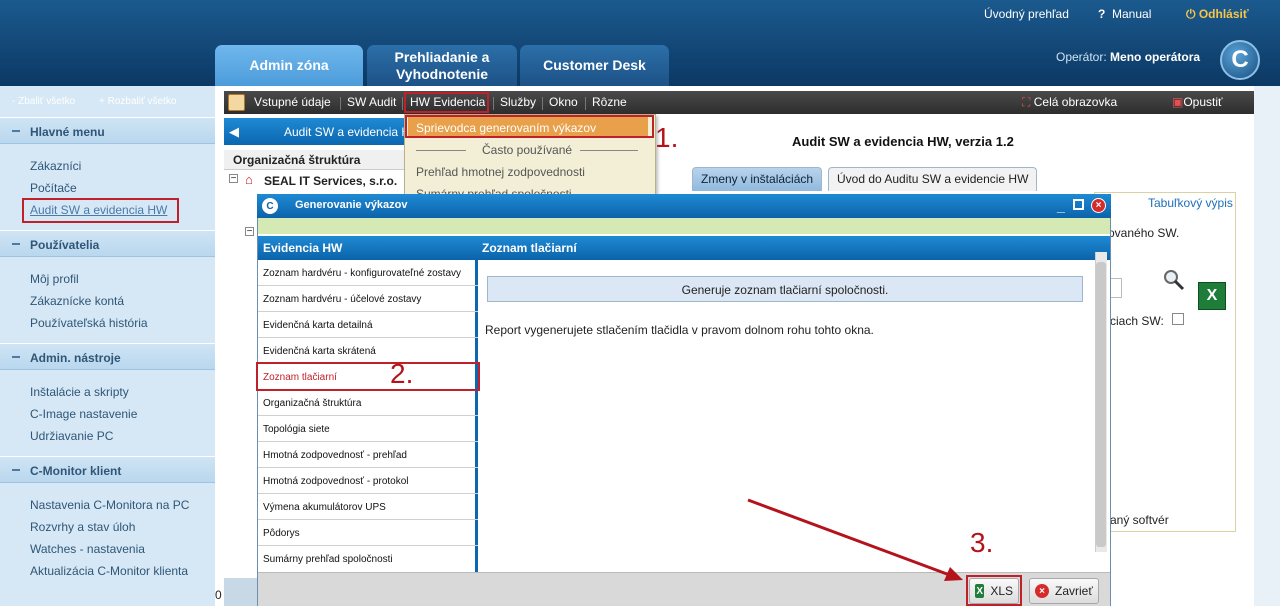  What do you see at coordinates (855, 539) in the screenshot?
I see `arrow-annotation` at bounding box center [855, 539].